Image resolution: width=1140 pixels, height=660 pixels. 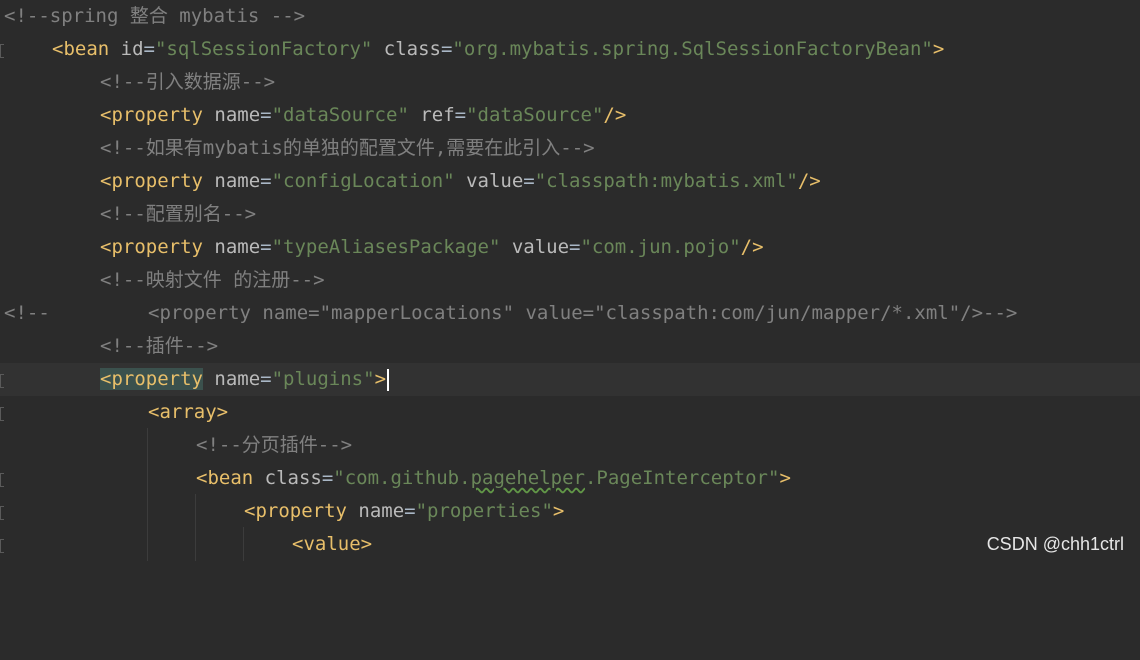 I want to click on code-line: <!--映射文件 的注册-->, so click(x=570, y=280).